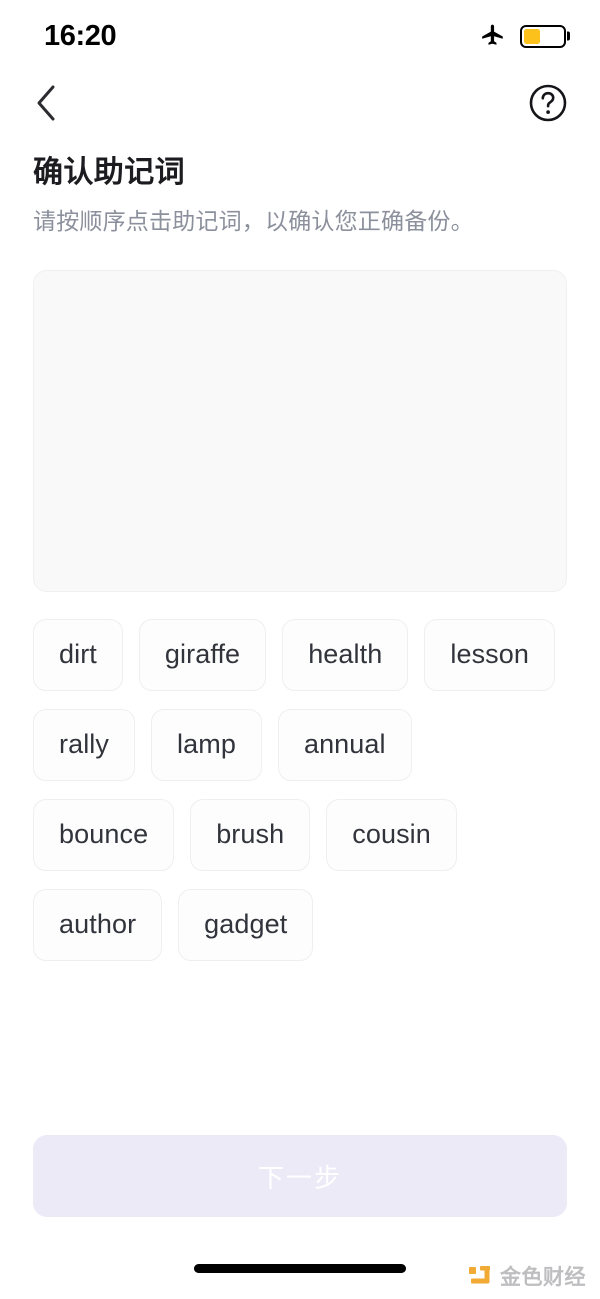 The height and width of the screenshot is (1299, 600). Describe the element at coordinates (543, 1277) in the screenshot. I see `watermark-text: 金色财经` at that location.